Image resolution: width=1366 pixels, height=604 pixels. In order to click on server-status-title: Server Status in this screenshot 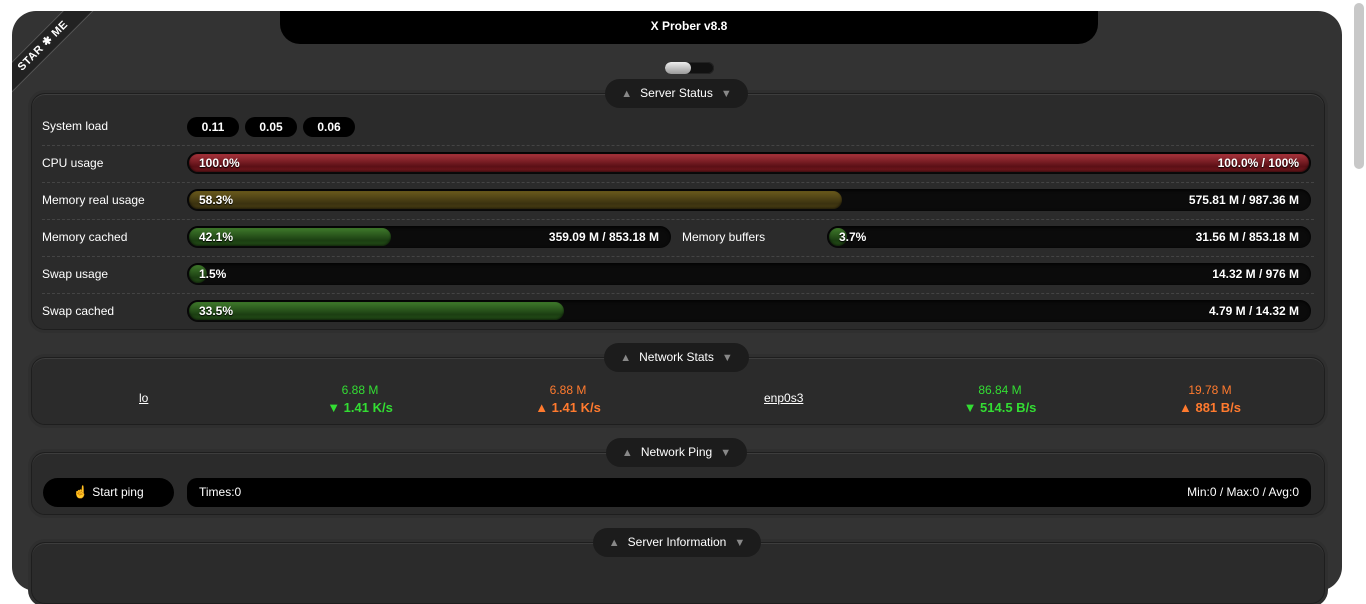, I will do `click(676, 93)`.